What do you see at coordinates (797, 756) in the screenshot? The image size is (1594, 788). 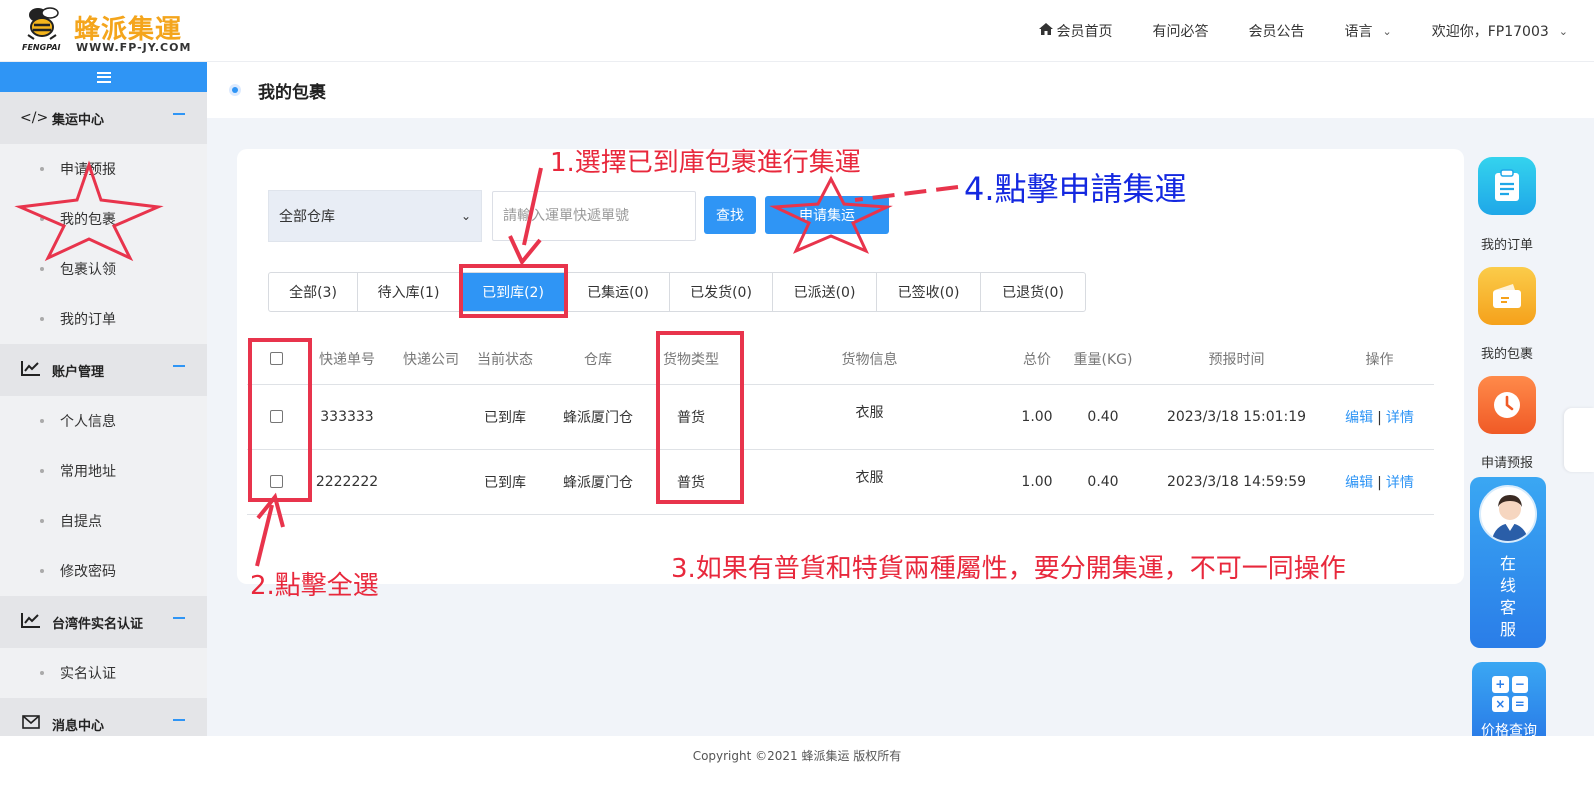 I see `copyright-text: Copyright ©2021 蜂派集运 版权所有` at bounding box center [797, 756].